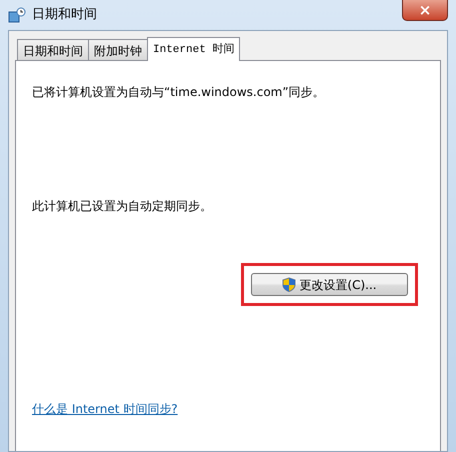 This screenshot has height=452, width=456. I want to click on sync-status-text: 已将计算机设置为自动与“time.windows.com”同步。, so click(179, 92).